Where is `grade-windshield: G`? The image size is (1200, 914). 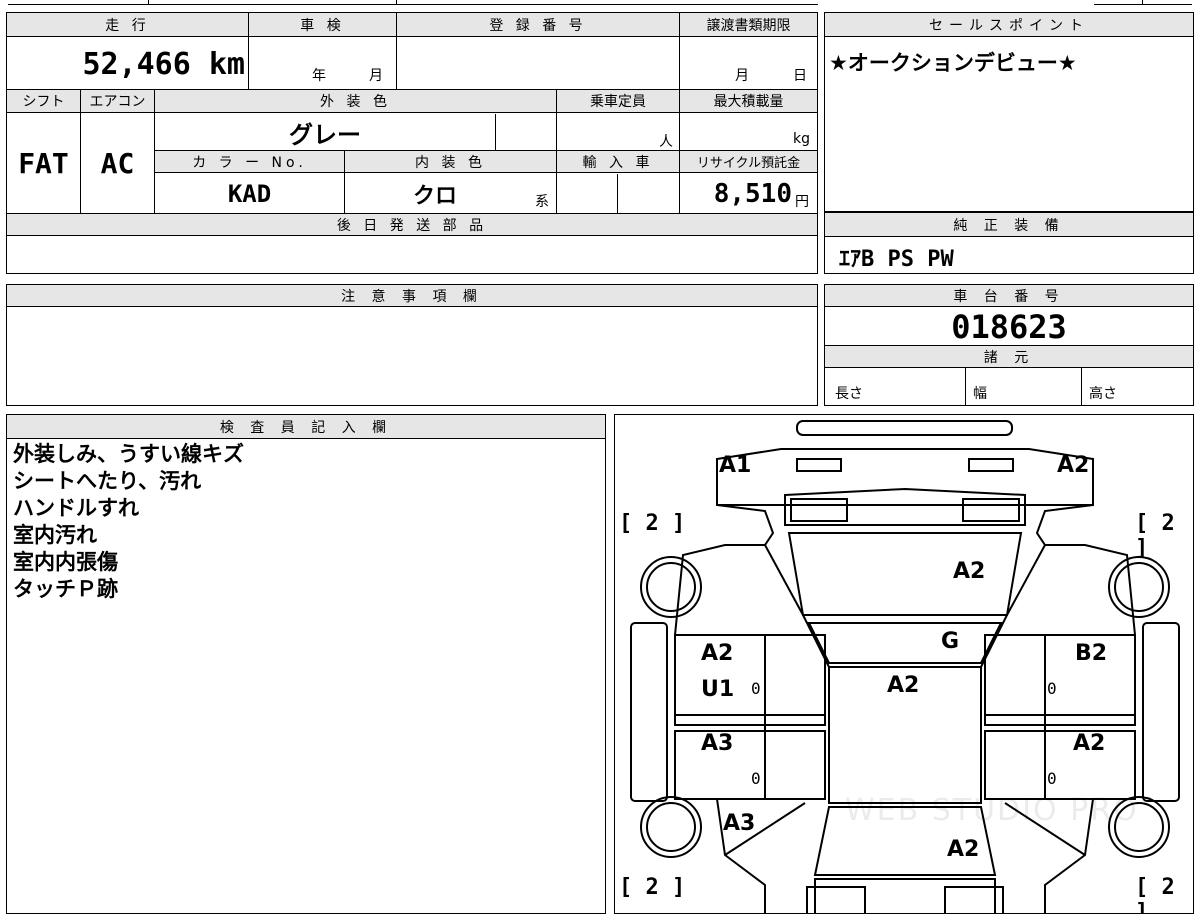 grade-windshield: G is located at coordinates (950, 641).